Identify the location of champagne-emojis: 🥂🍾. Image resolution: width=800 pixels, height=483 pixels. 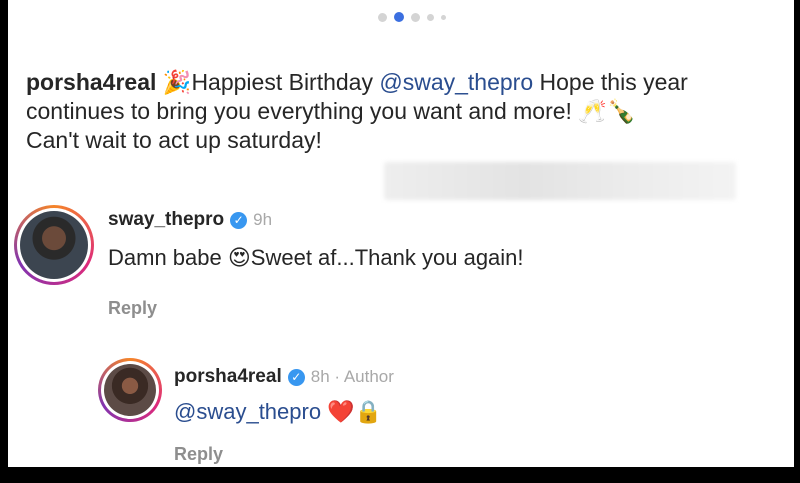
(607, 111).